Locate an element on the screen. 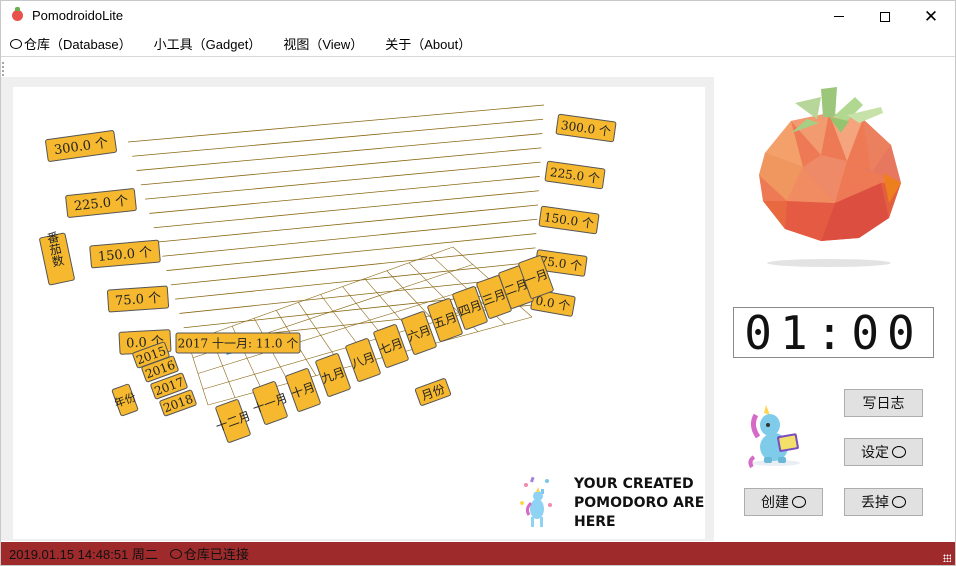  month-label: 九月 is located at coordinates (333, 375).